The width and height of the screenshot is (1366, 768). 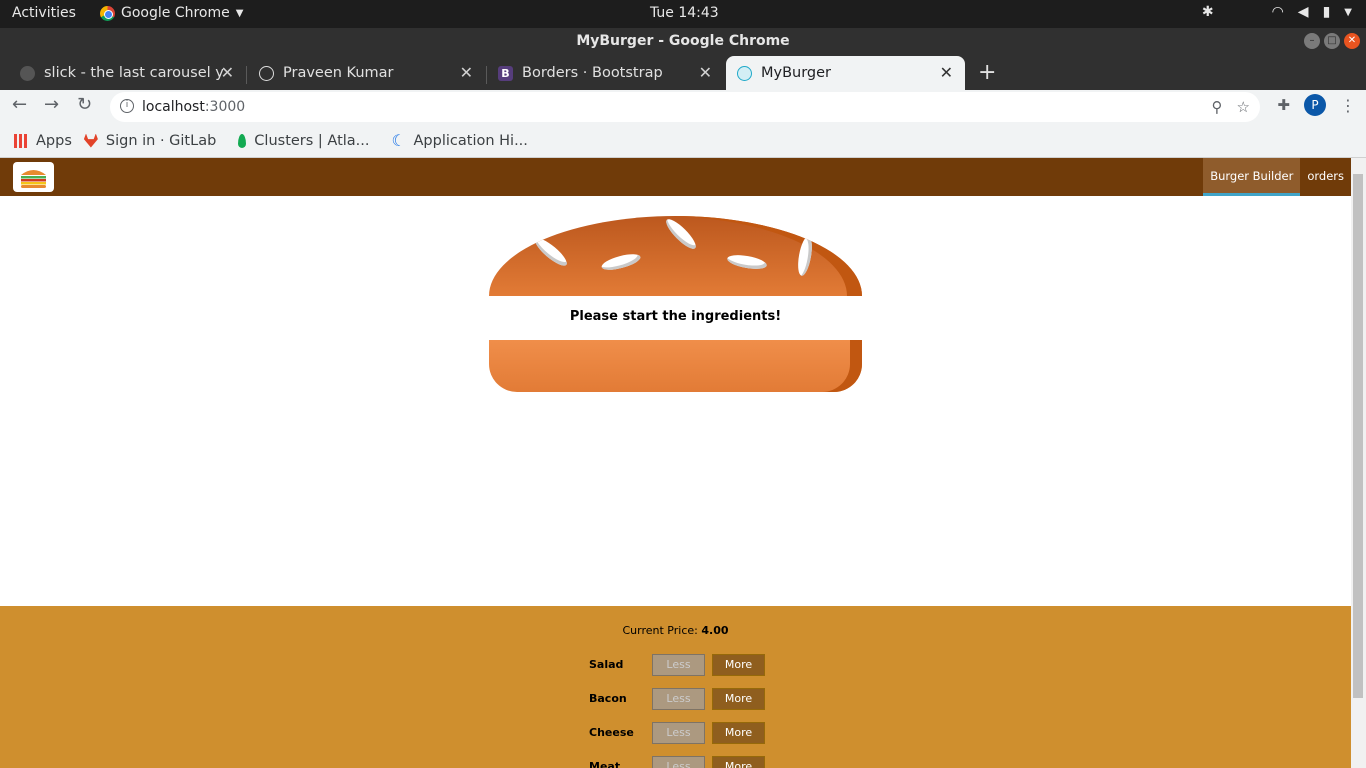 I want to click on bookmark-apps: Apps, so click(x=43, y=141).